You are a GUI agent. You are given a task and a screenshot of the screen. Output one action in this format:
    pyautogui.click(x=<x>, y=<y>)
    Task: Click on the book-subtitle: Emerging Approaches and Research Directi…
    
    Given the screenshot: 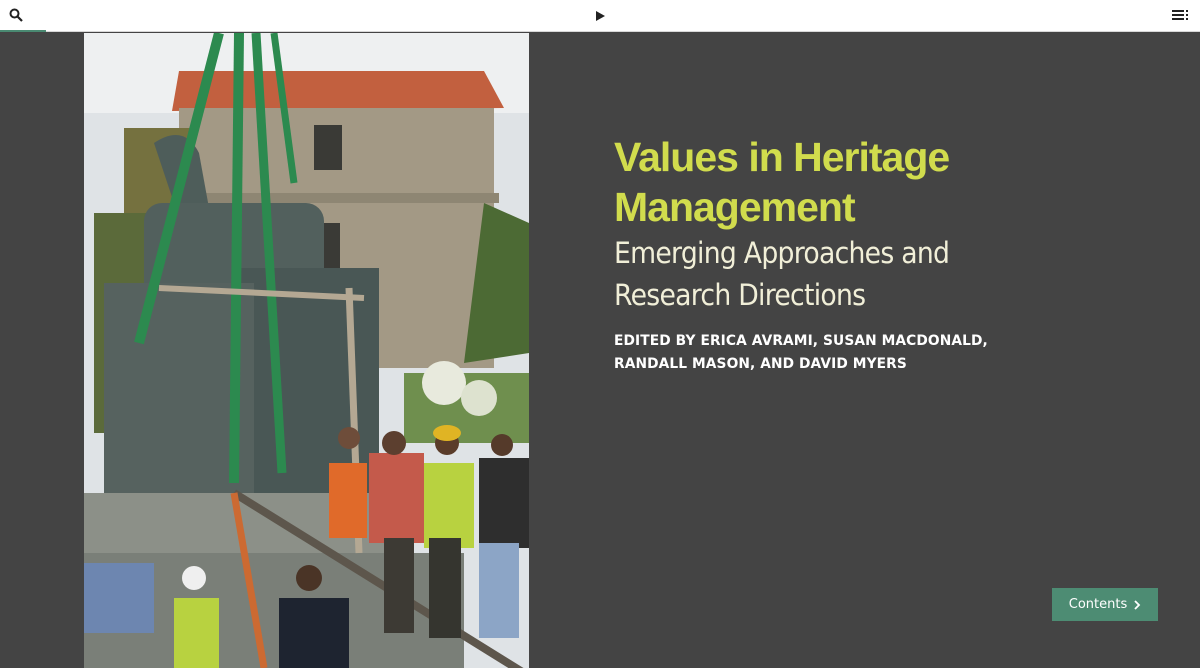 What is the action you would take?
    pyautogui.click(x=835, y=274)
    